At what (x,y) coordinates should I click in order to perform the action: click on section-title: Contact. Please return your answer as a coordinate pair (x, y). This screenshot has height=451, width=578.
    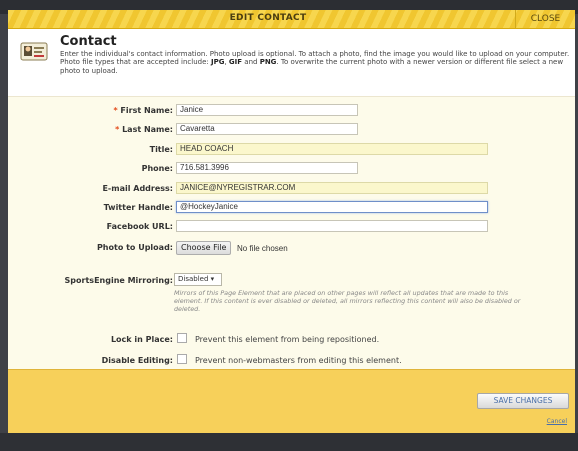
    Looking at the image, I should click on (88, 41).